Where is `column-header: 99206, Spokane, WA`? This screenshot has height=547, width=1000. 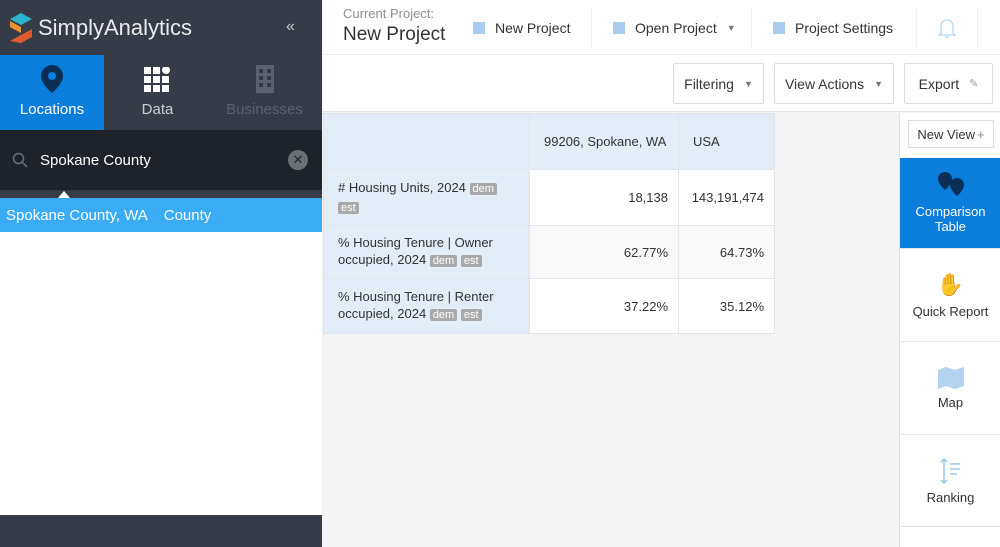 column-header: 99206, Spokane, WA is located at coordinates (604, 141).